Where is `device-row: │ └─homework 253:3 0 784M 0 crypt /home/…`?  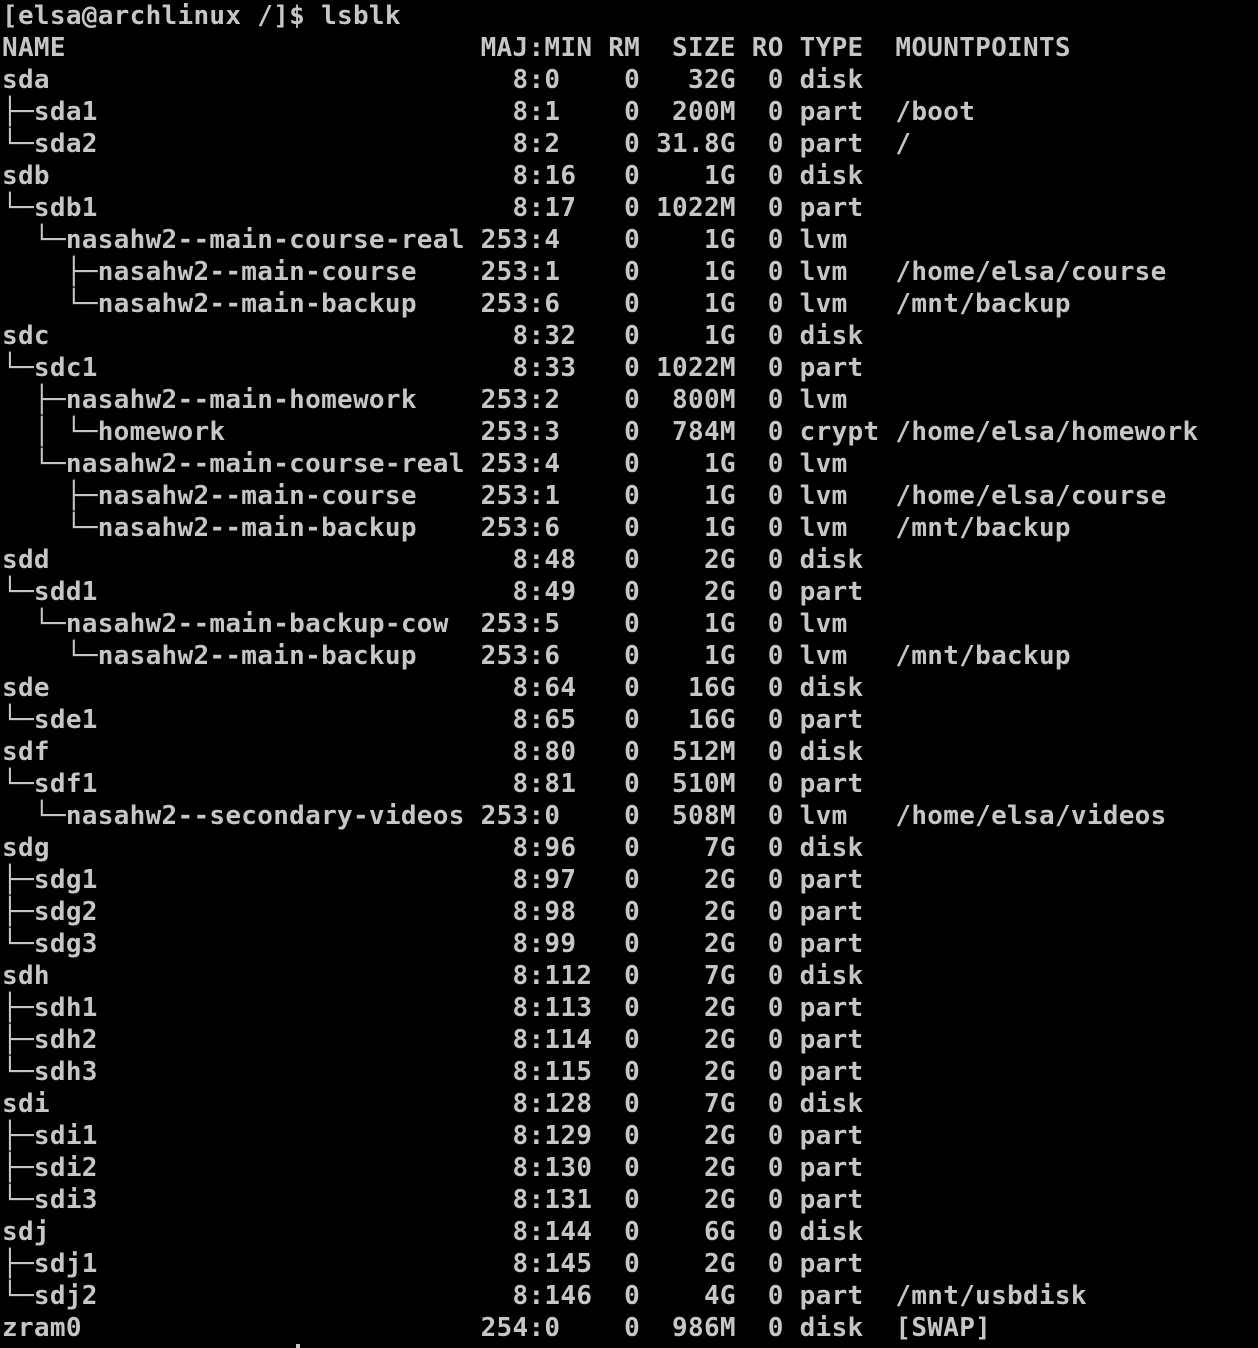
device-row: │ └─homework 253:3 0 784M 0 crypt /home/… is located at coordinates (600, 432).